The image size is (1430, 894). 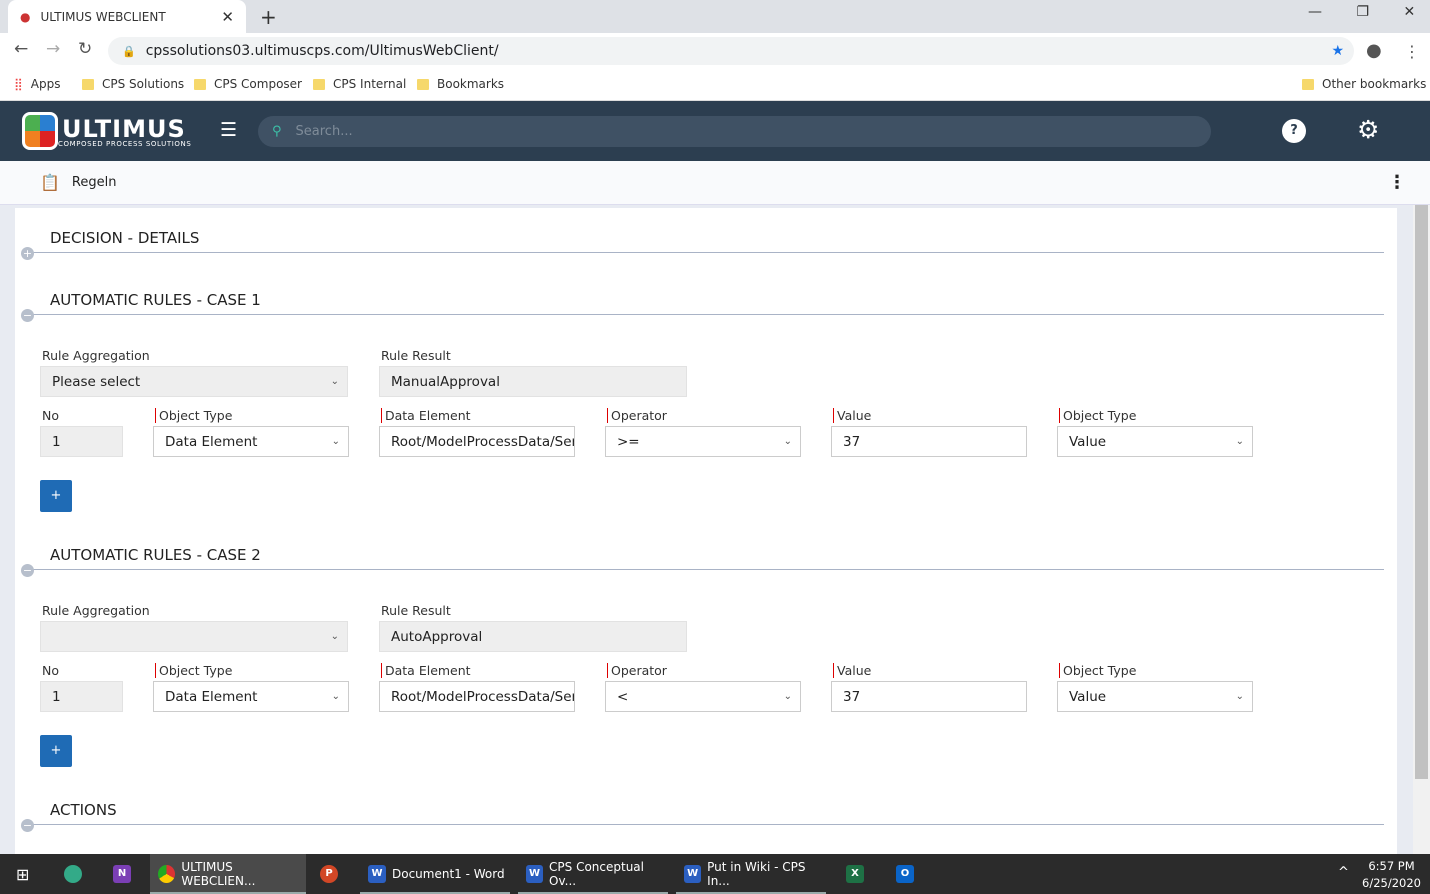 What do you see at coordinates (83, 810) in the screenshot?
I see `section-actions: ACTIONS` at bounding box center [83, 810].